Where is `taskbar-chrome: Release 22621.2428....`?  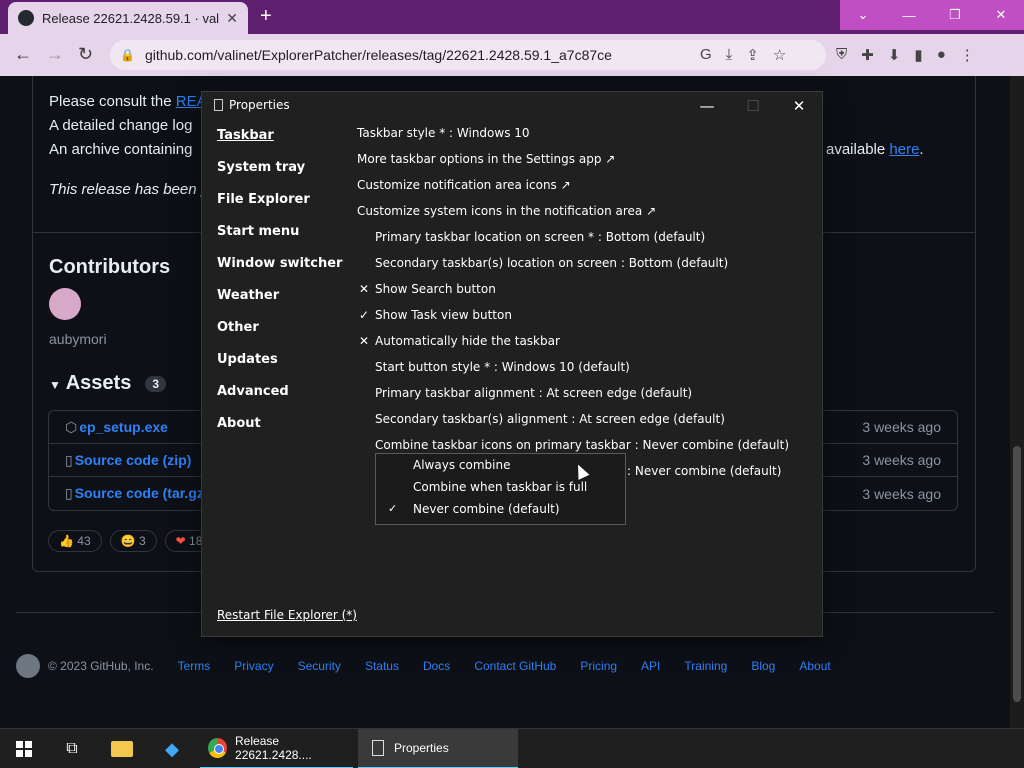 taskbar-chrome: Release 22621.2428.... is located at coordinates (276, 748).